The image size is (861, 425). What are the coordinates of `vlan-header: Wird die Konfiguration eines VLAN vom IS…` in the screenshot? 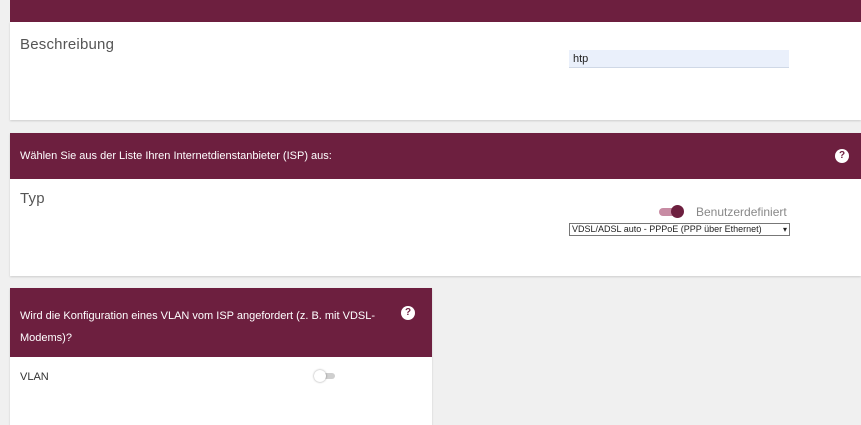 It's located at (221, 322).